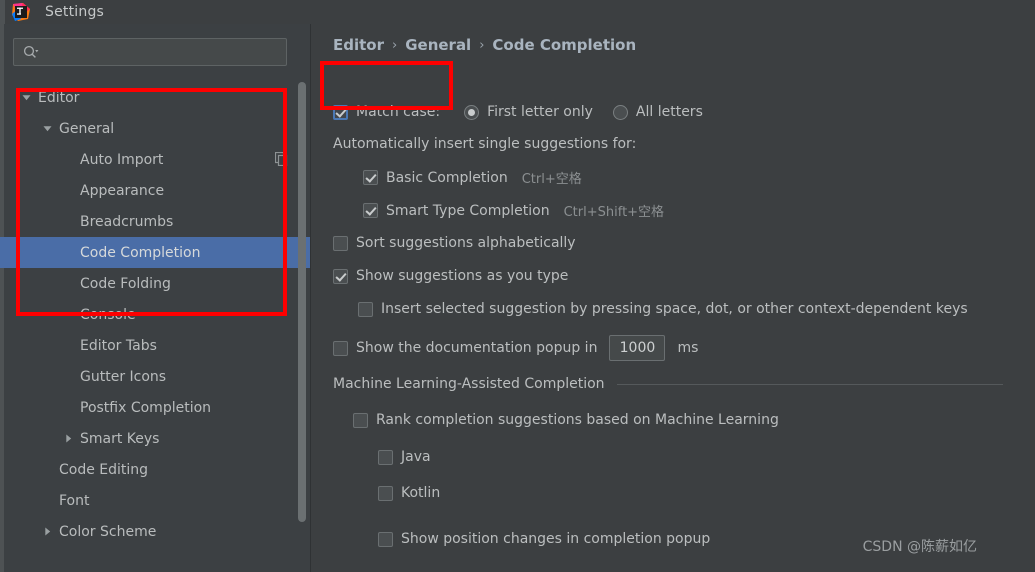 This screenshot has height=572, width=1035. What do you see at coordinates (87, 128) in the screenshot?
I see `sidebar-item-label: General` at bounding box center [87, 128].